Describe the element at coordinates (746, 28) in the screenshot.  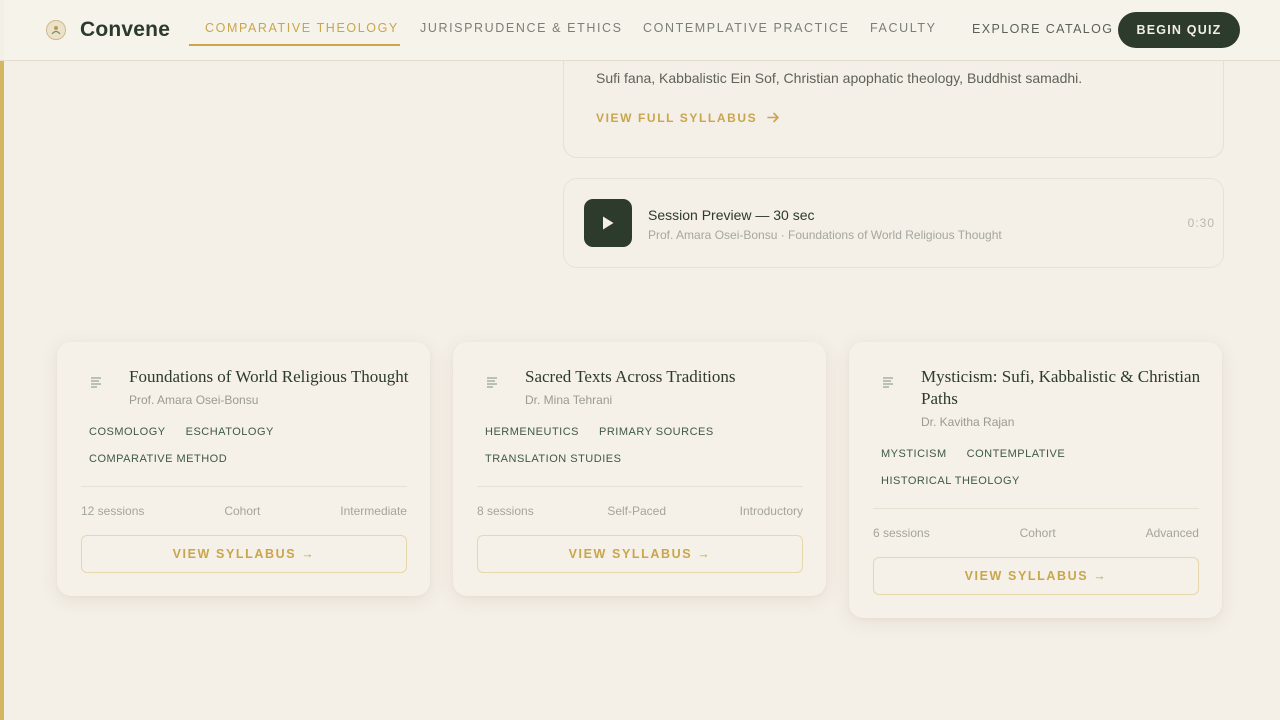
I see `nav-link-contemplative-practice: CONTEMPLATIVE PRACTICE` at that location.